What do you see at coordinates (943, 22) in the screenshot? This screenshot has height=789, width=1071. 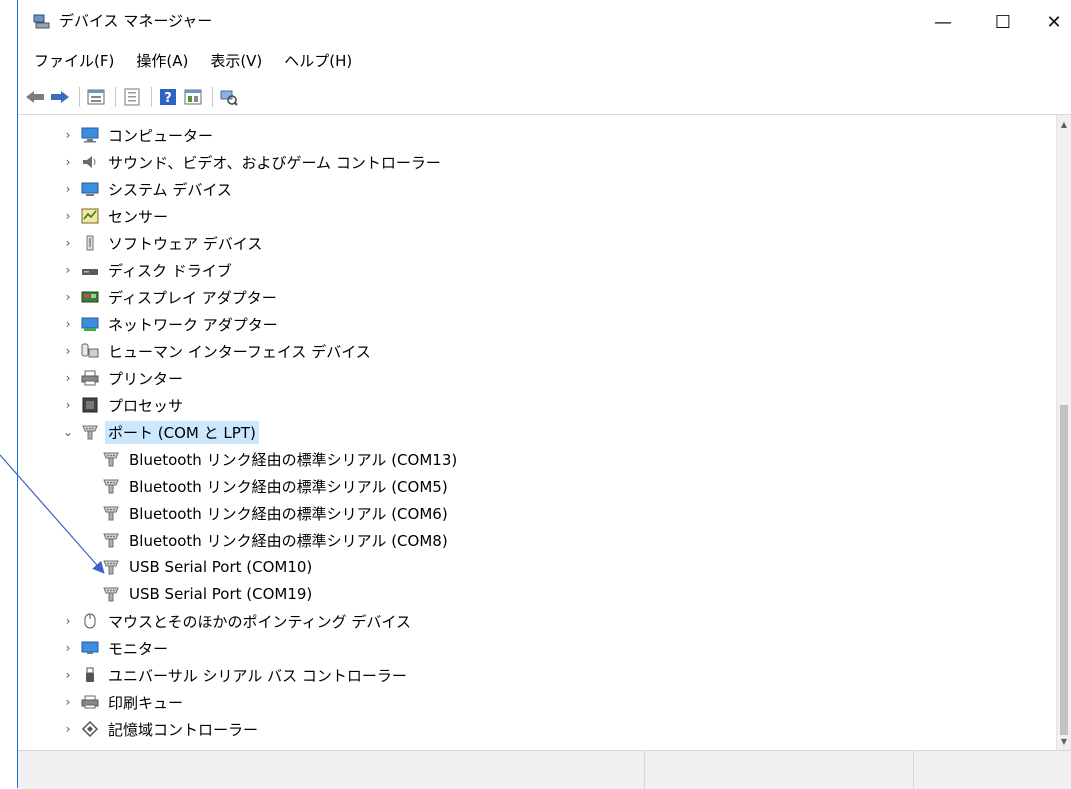 I see `minimize-button: —` at bounding box center [943, 22].